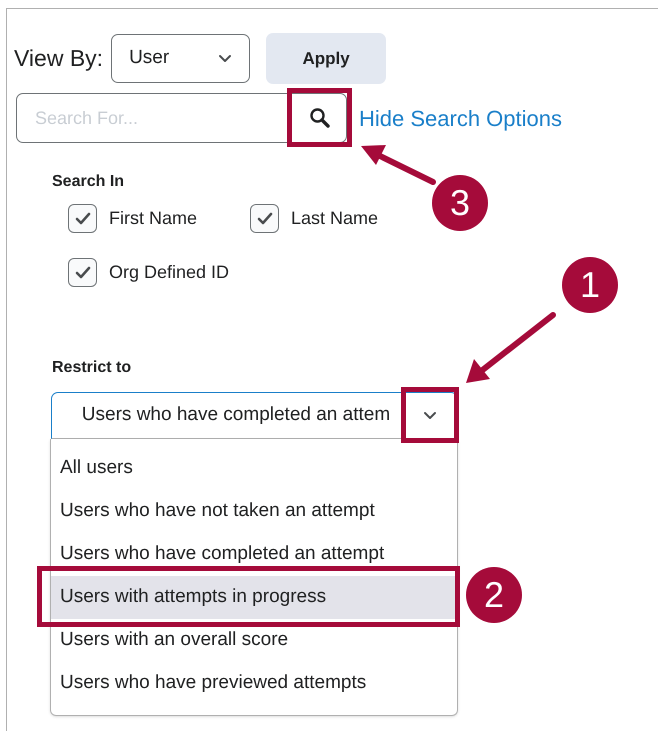 The height and width of the screenshot is (731, 658). I want to click on checkbox-label: First Name, so click(153, 218).